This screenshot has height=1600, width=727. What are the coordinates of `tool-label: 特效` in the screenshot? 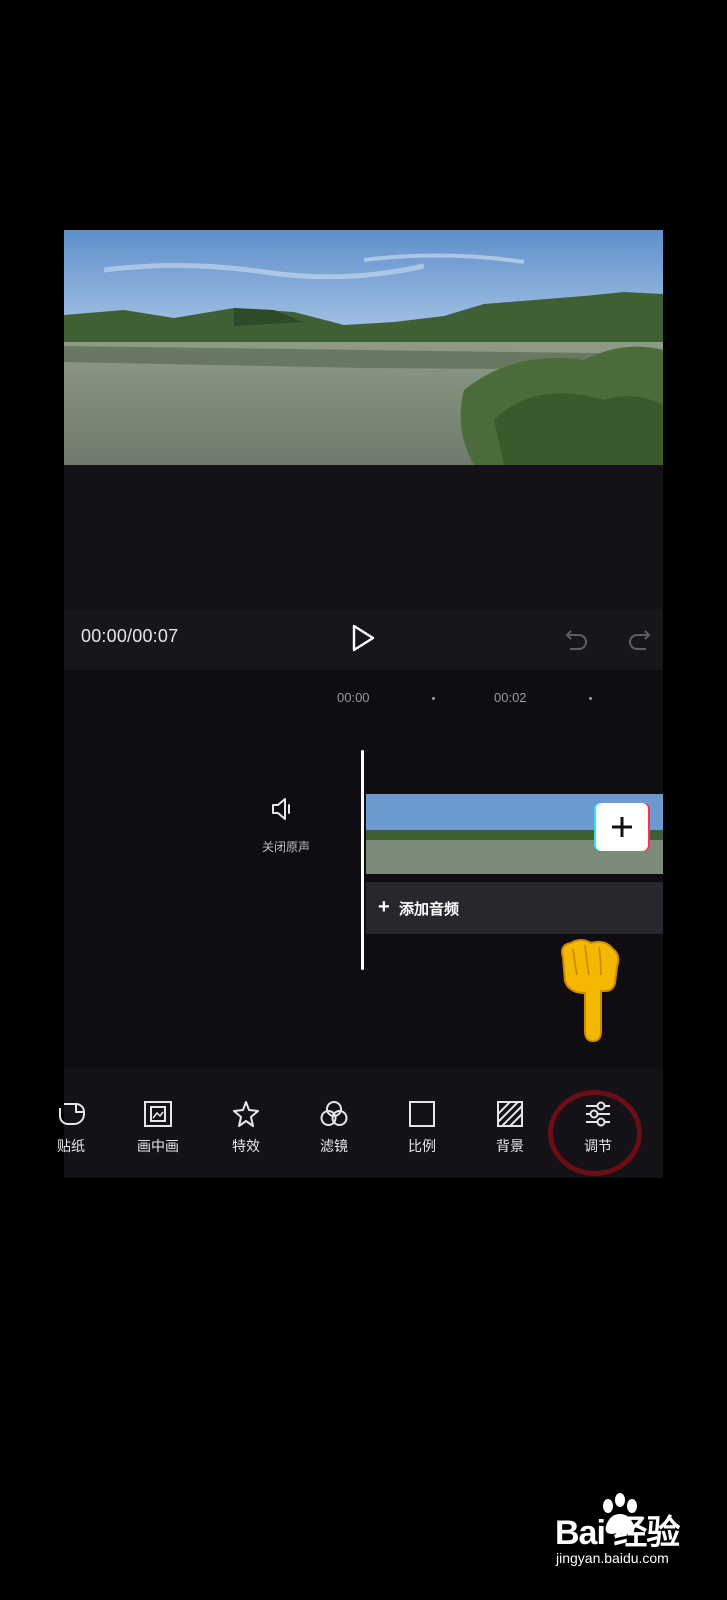 It's located at (246, 1146).